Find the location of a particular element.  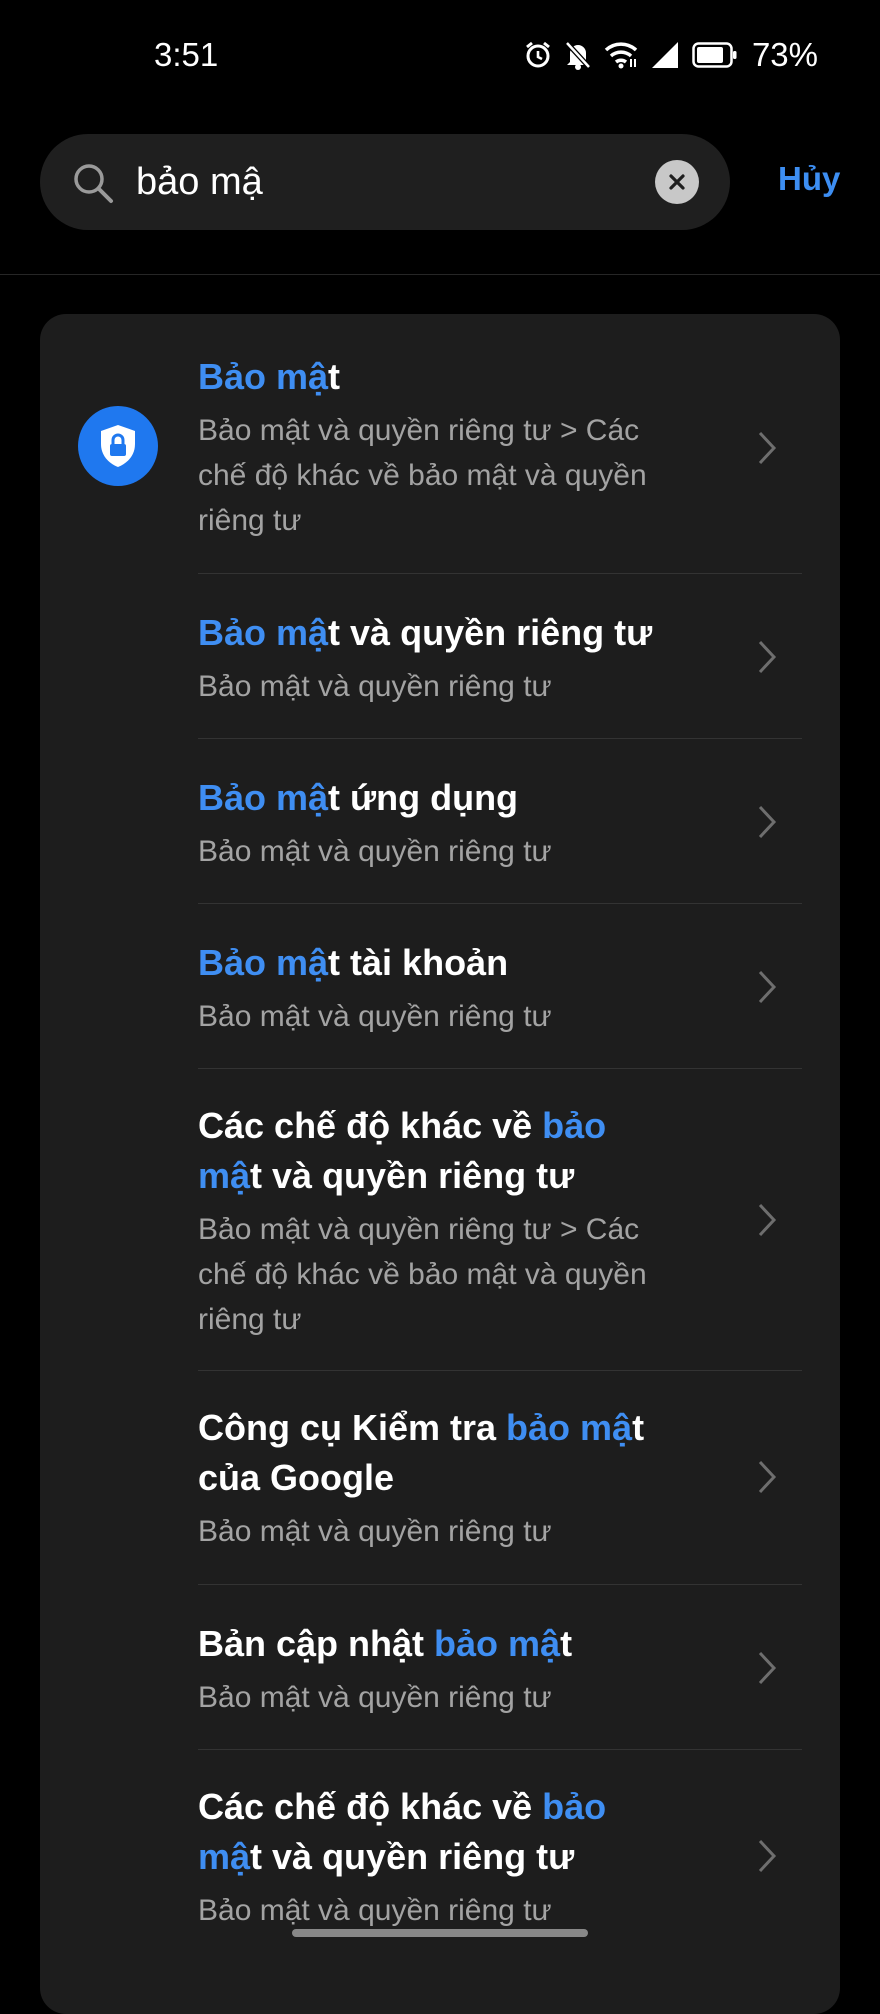

search-box is located at coordinates (385, 182).